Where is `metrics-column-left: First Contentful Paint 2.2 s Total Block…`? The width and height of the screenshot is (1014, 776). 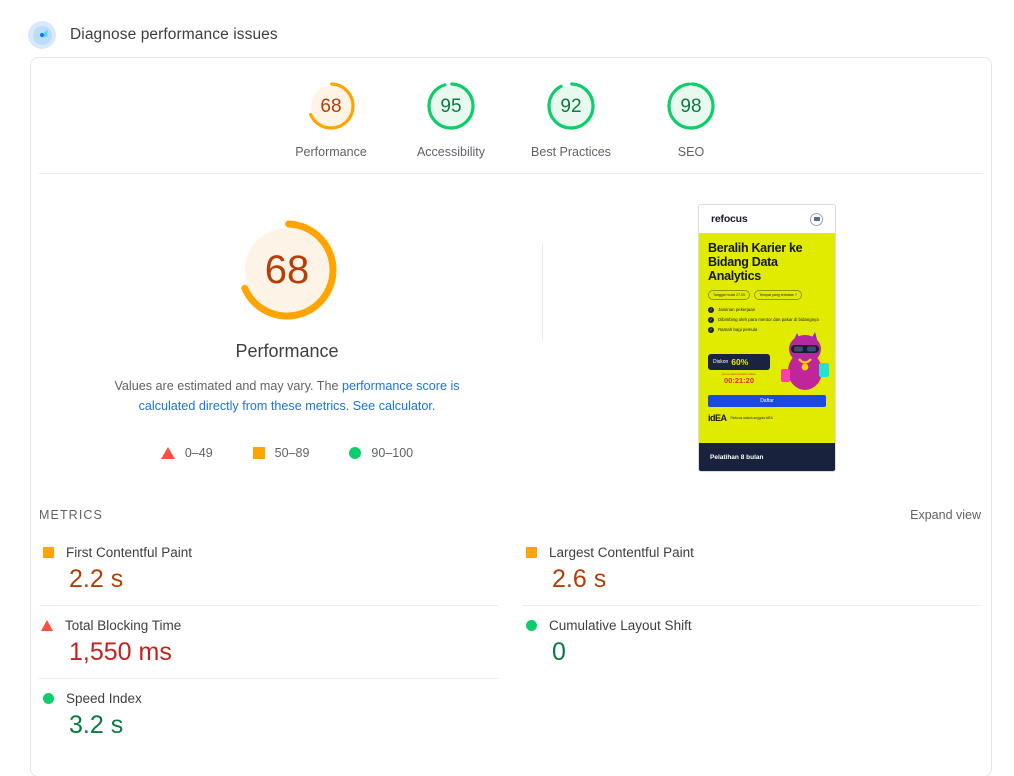 metrics-column-left: First Contentful Paint 2.2 s Total Block… is located at coordinates (268, 642).